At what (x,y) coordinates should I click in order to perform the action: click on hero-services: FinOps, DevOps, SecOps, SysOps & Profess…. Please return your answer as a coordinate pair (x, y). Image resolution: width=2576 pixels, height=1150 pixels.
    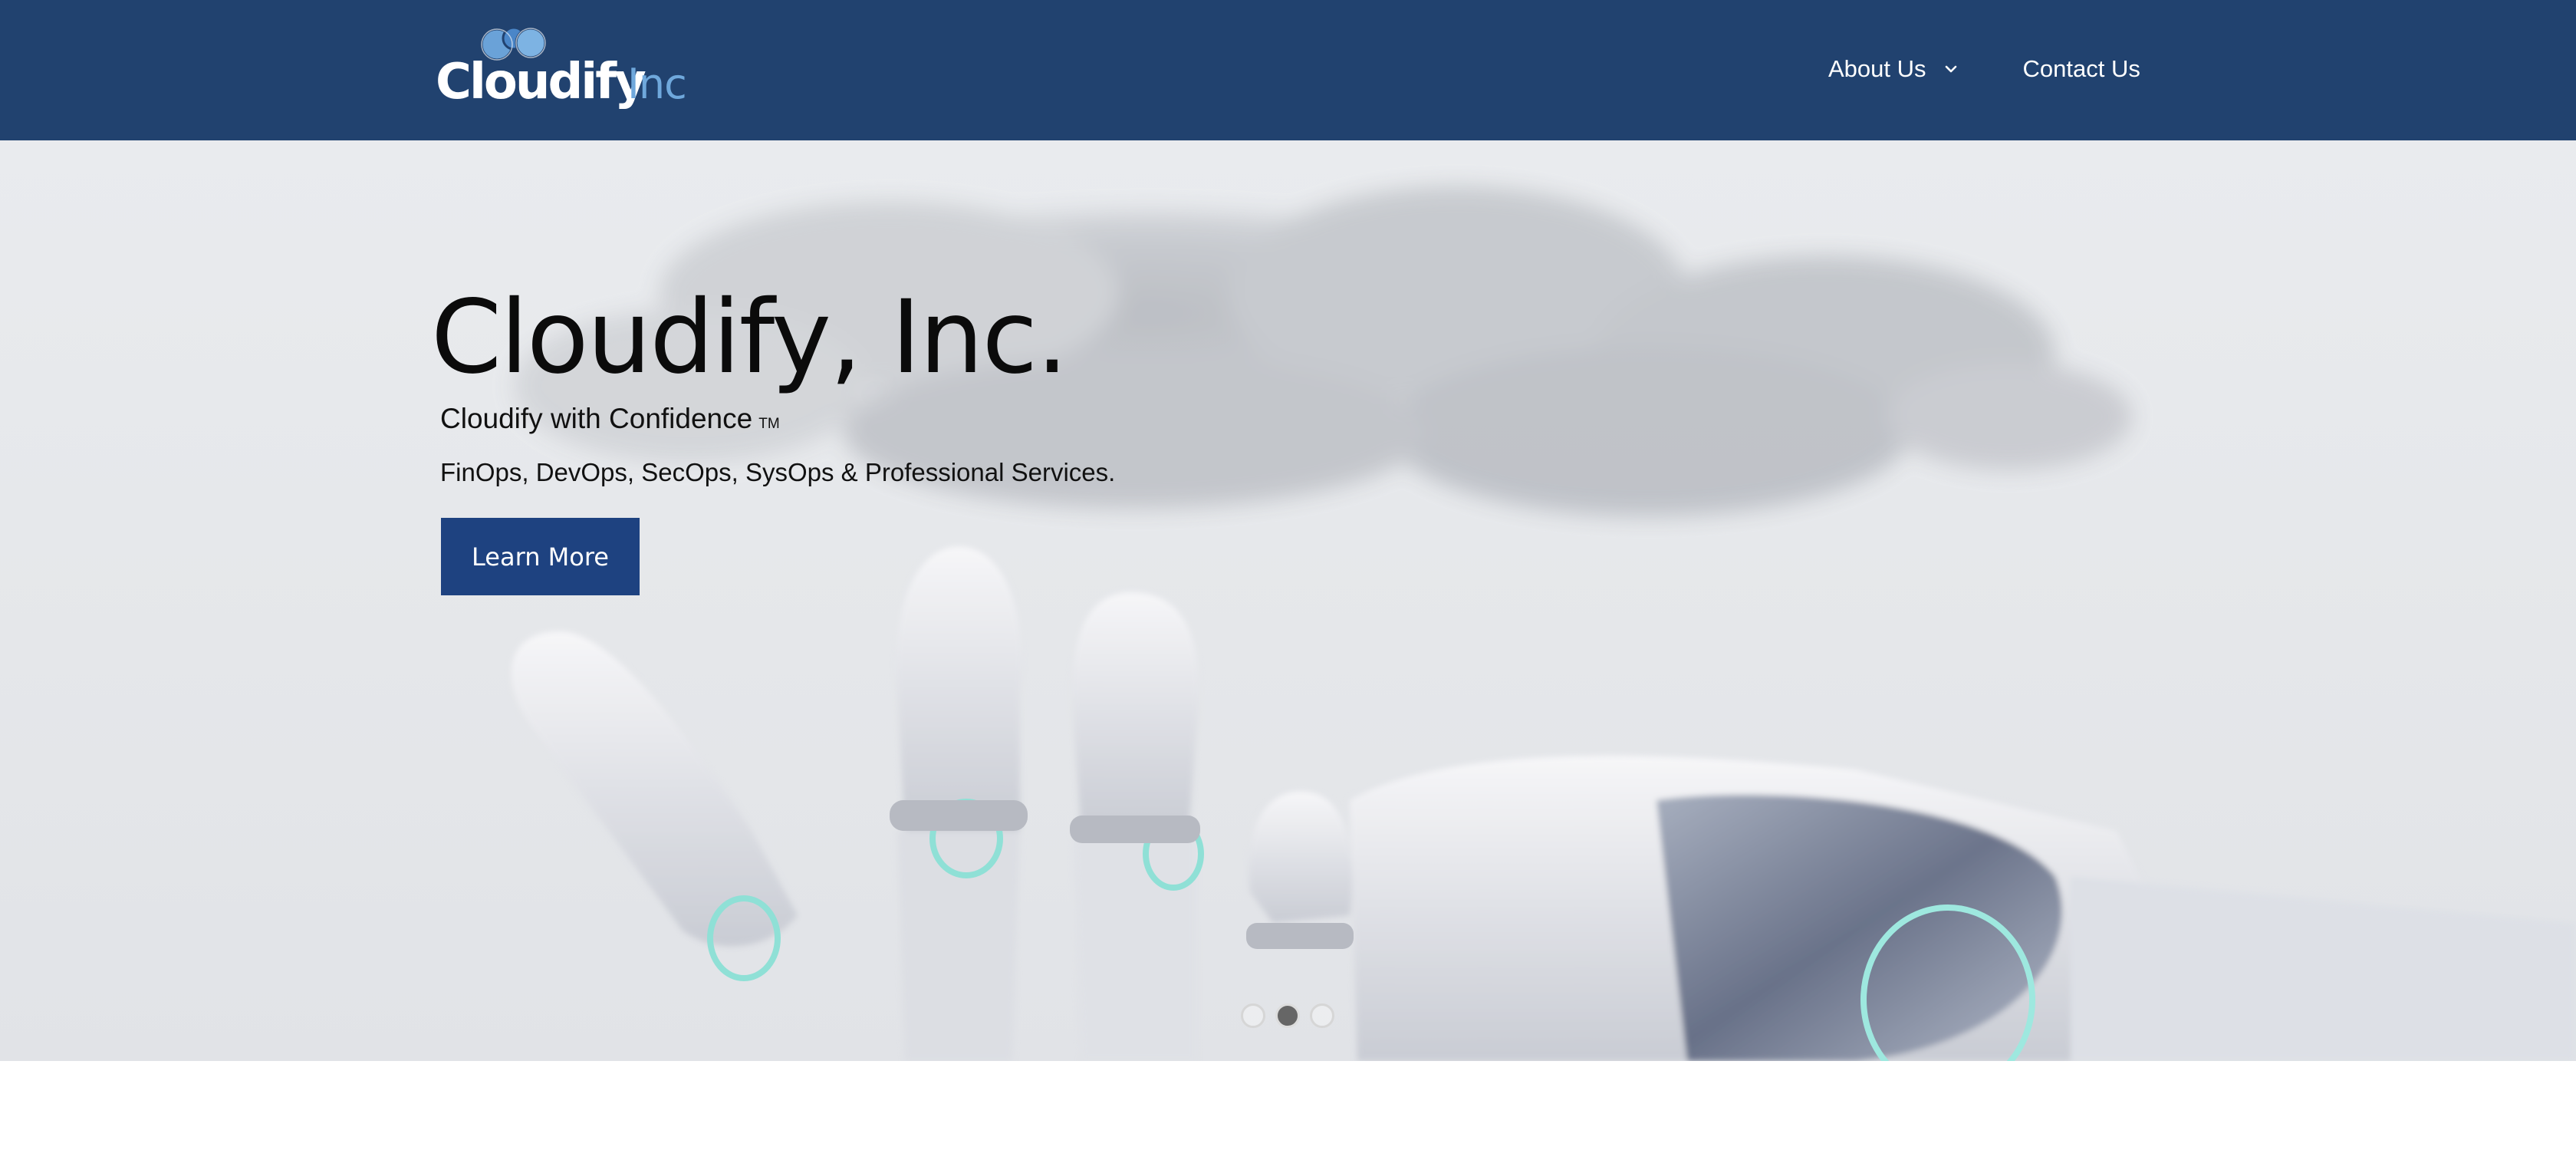
    Looking at the image, I should click on (778, 472).